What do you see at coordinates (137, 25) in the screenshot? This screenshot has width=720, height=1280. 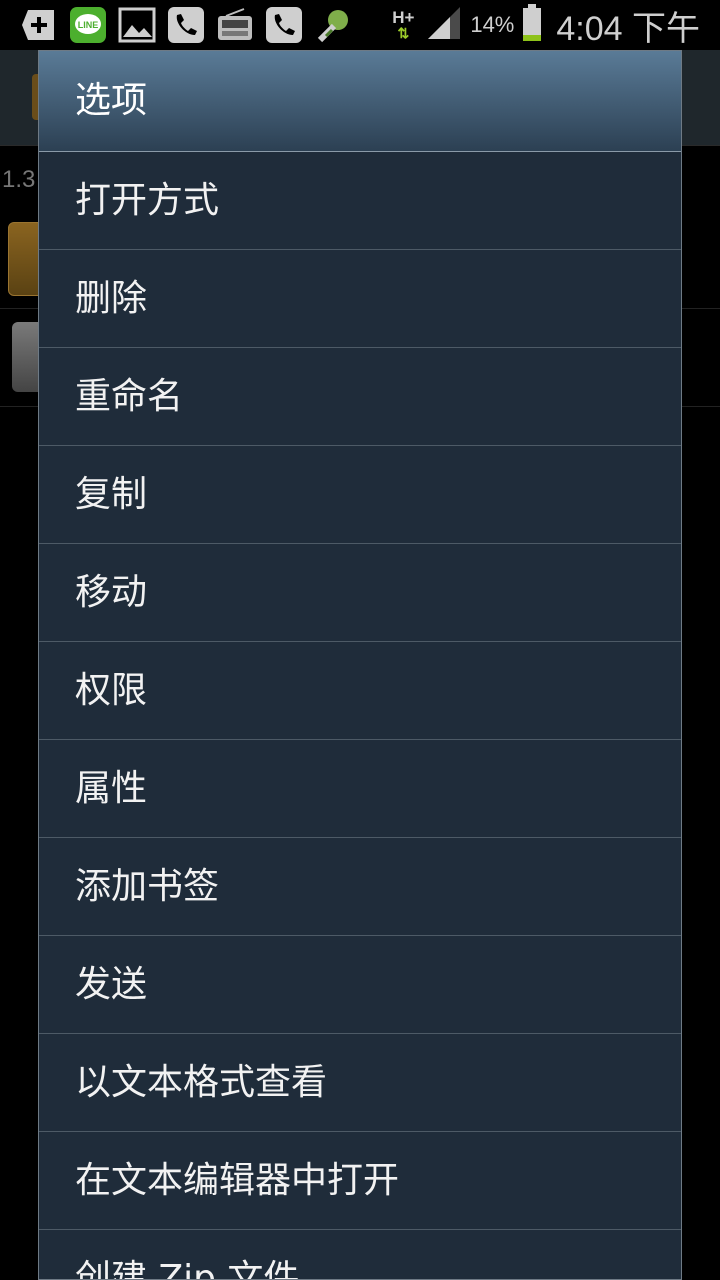 I see `image-icon` at bounding box center [137, 25].